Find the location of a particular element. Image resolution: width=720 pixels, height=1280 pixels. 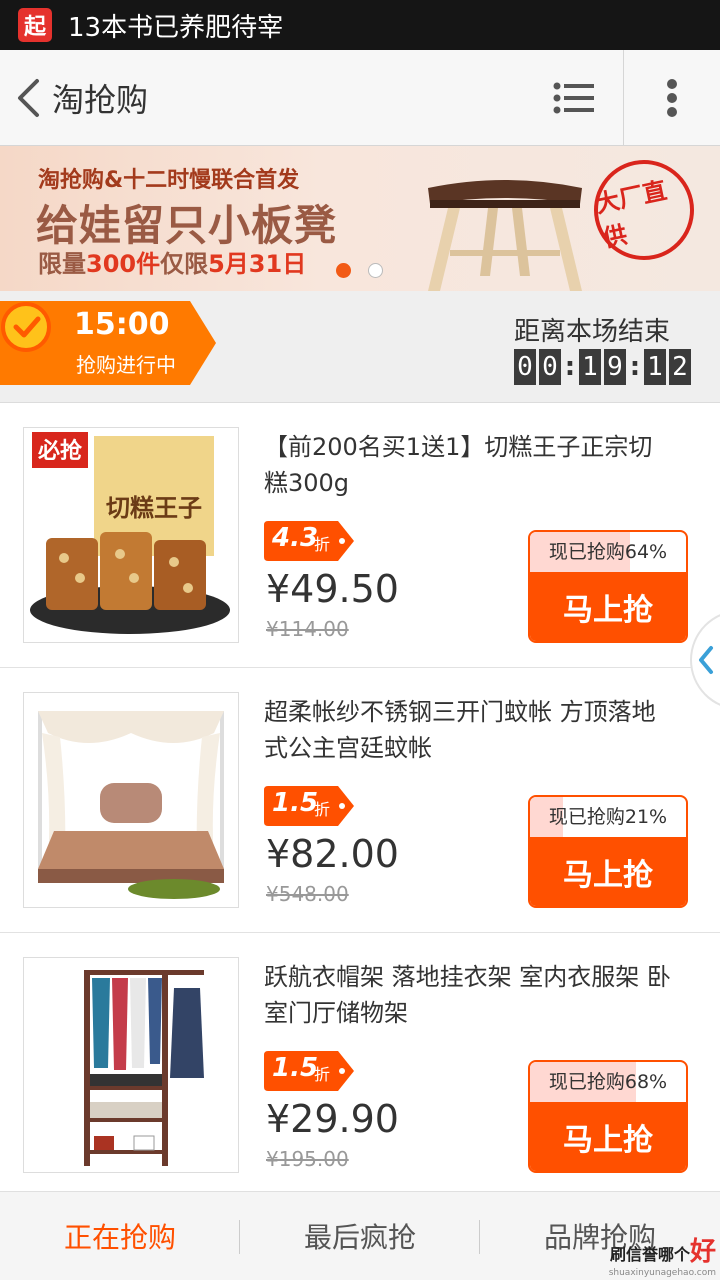

countdown-timer: 0 0 : 1 9 : 1 2 is located at coordinates (604, 367).